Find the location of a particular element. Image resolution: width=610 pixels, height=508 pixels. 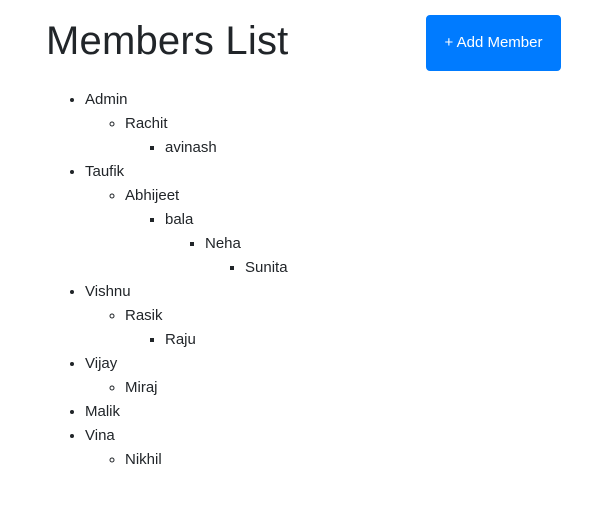

member-name: Taufik is located at coordinates (105, 171).